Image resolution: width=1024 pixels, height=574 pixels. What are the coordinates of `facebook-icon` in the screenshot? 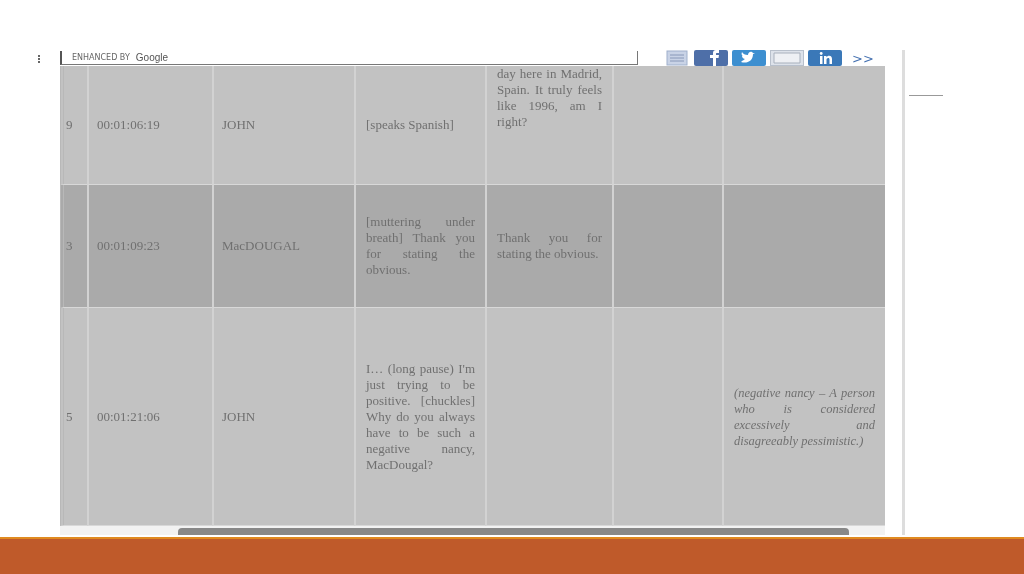 It's located at (711, 58).